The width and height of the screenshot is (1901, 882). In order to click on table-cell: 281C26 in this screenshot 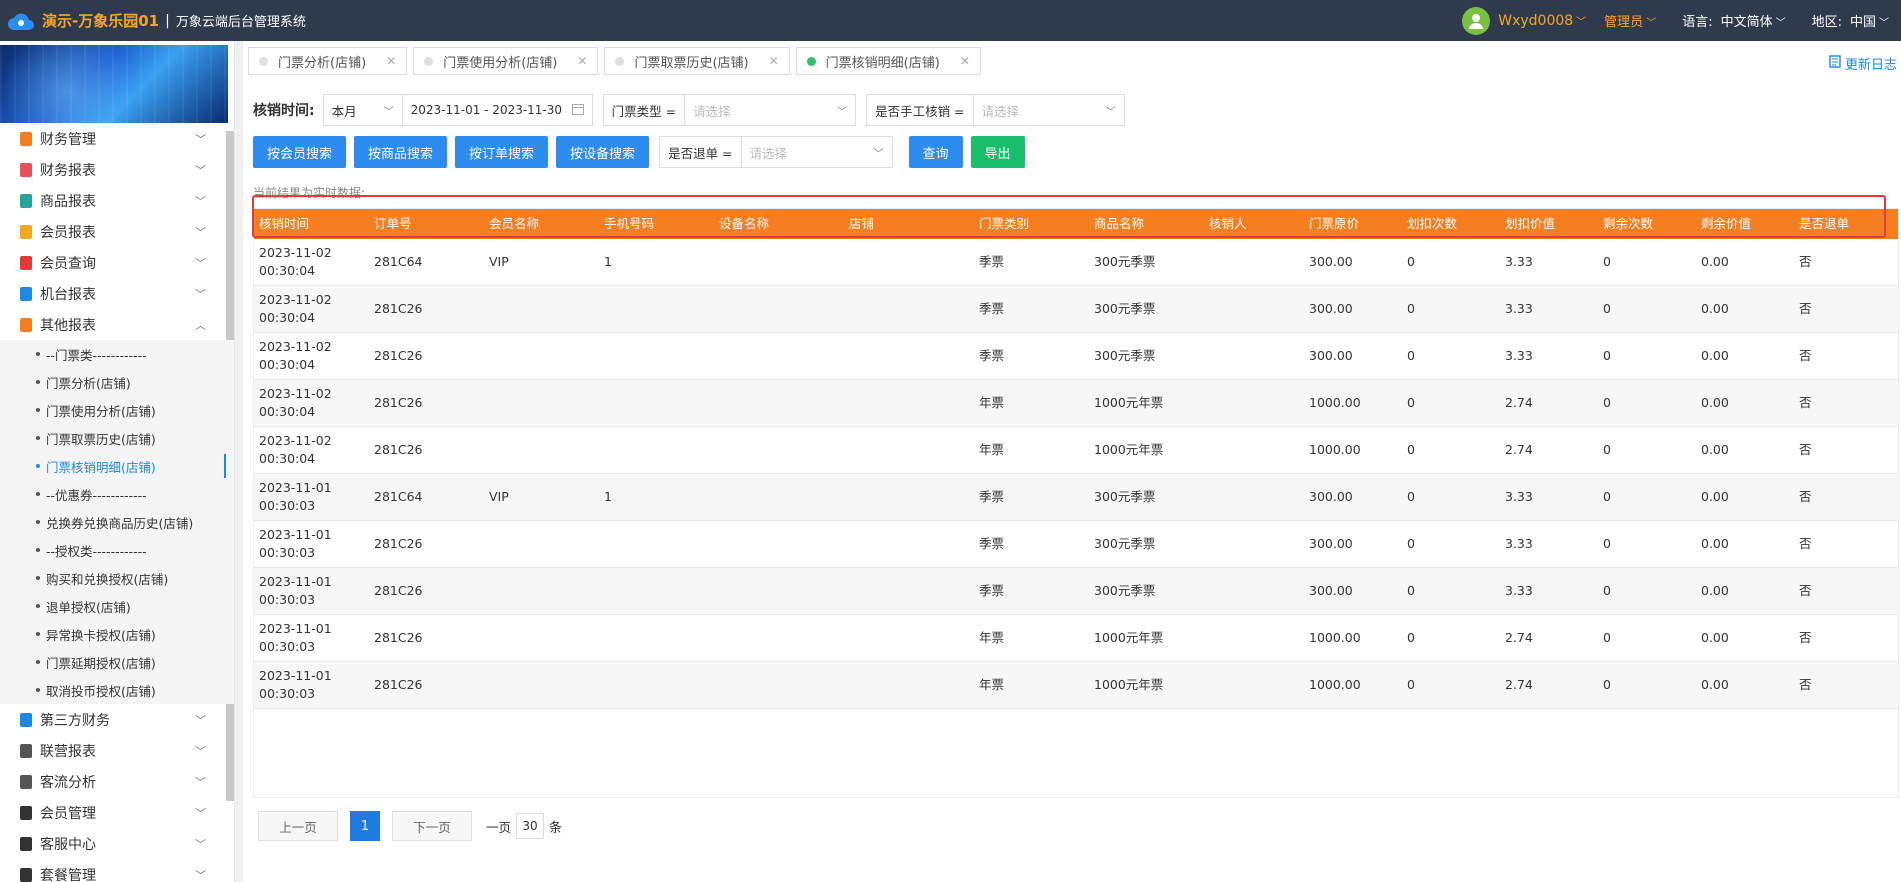, I will do `click(398, 308)`.